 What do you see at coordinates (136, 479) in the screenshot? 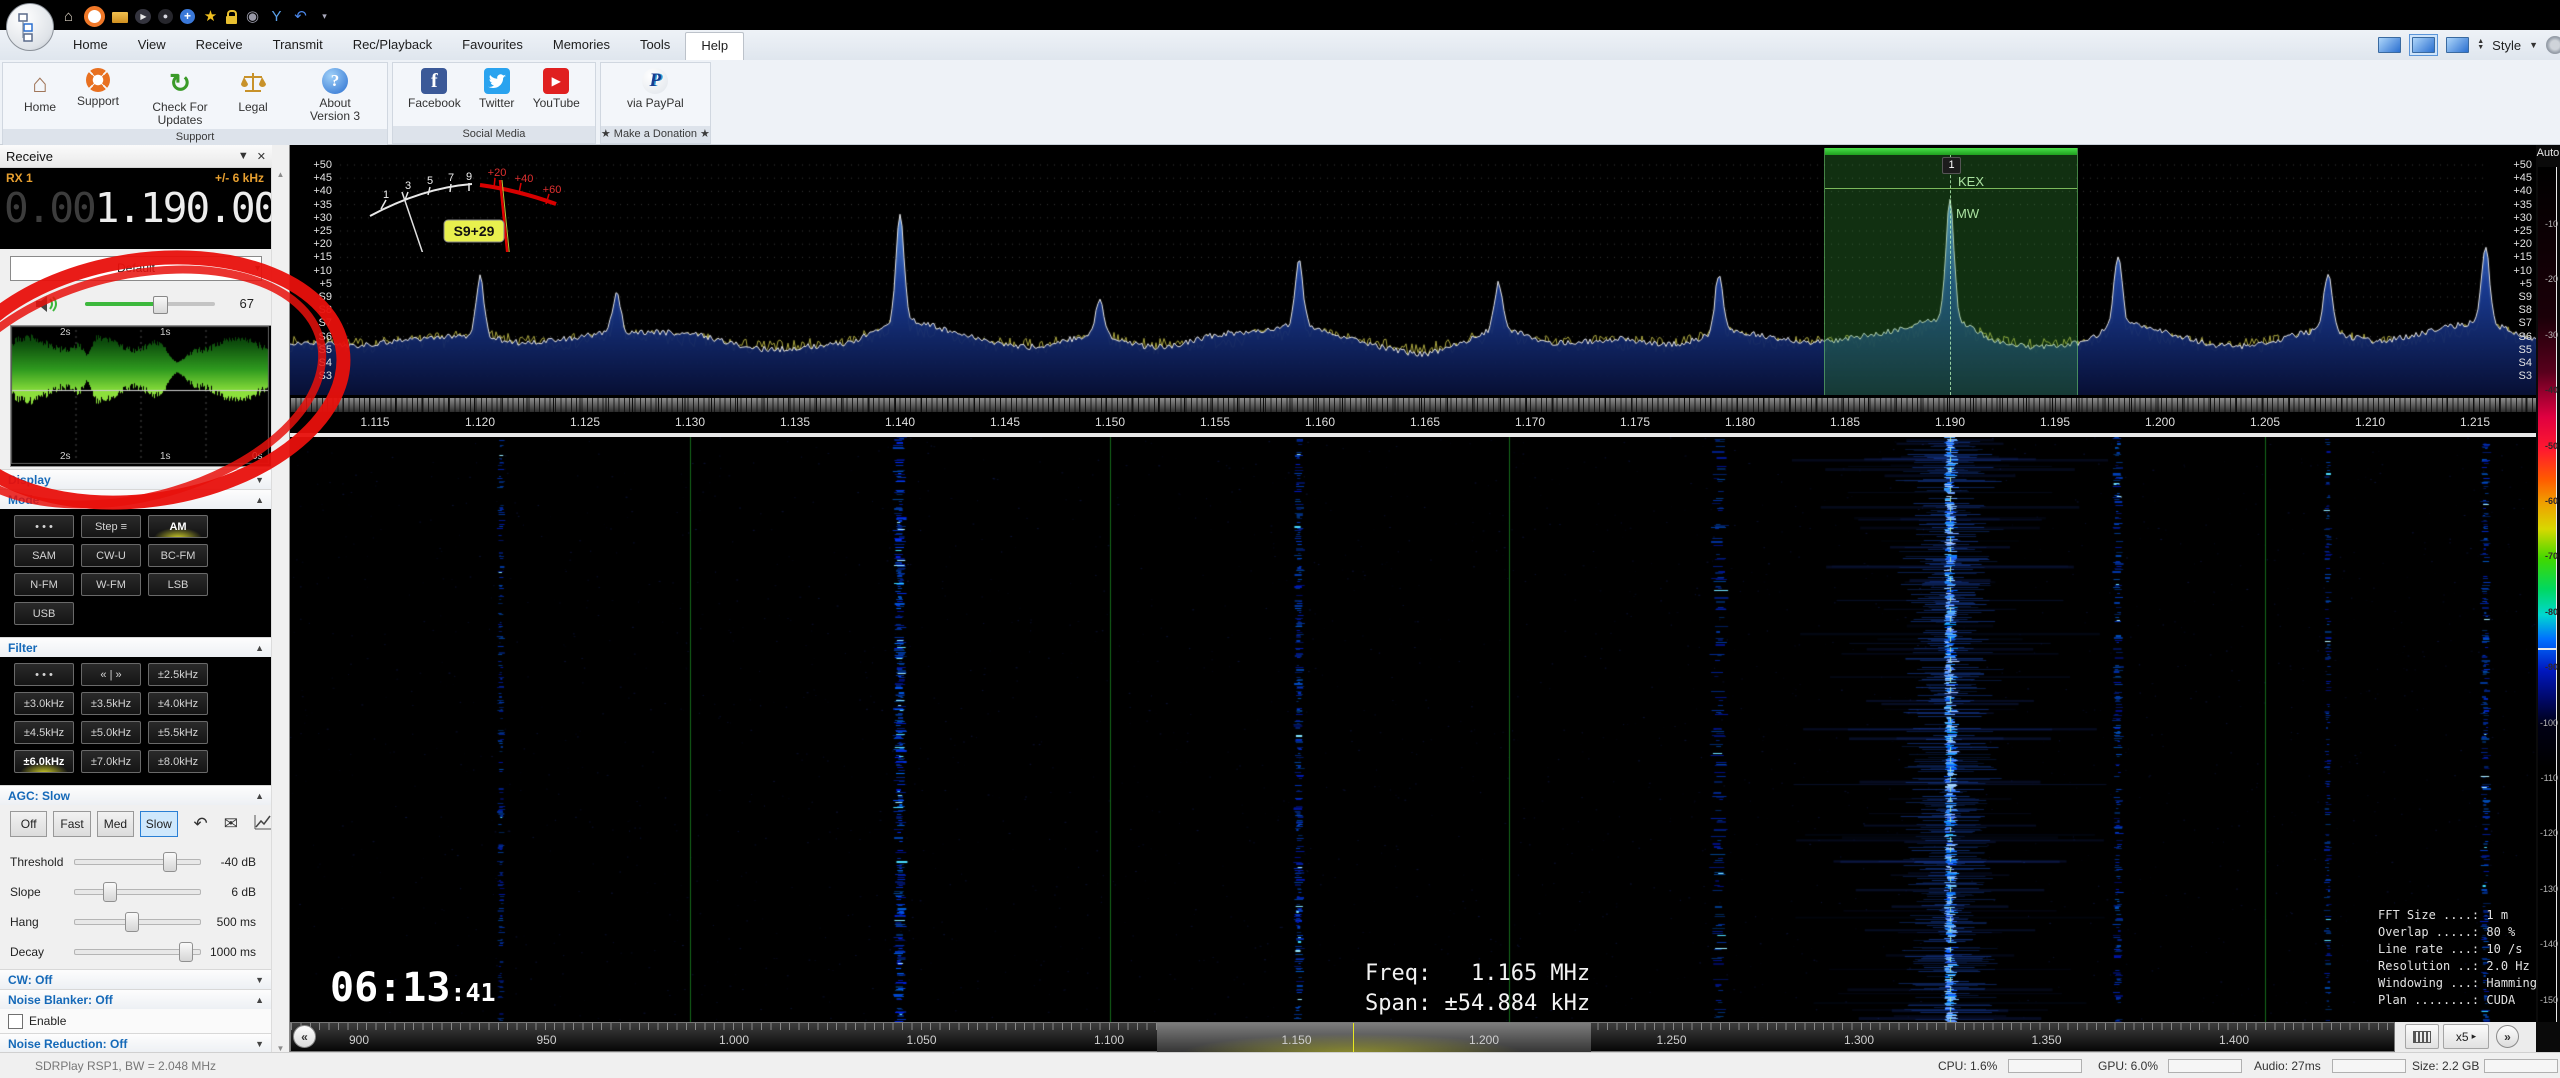
I see `display-section-header: Display ▼` at bounding box center [136, 479].